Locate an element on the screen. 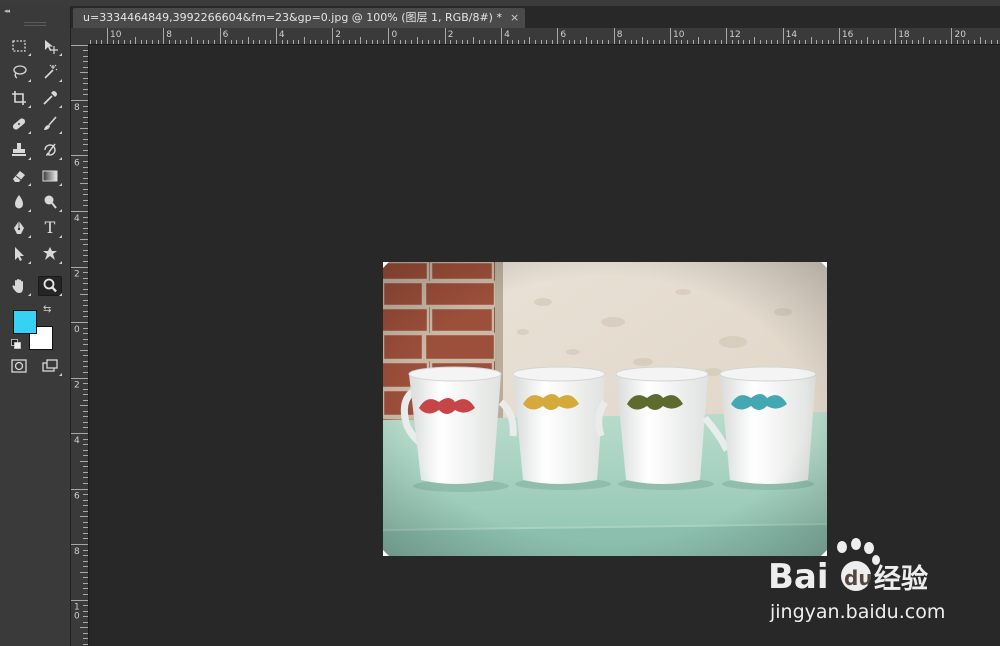  history-brush-icon is located at coordinates (50, 150).